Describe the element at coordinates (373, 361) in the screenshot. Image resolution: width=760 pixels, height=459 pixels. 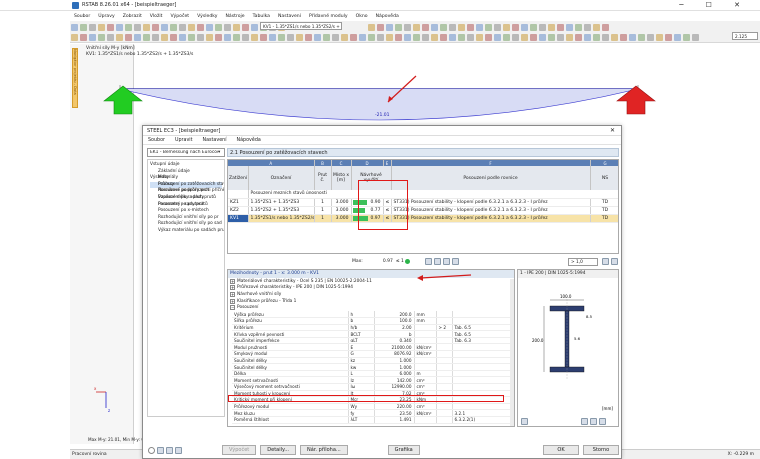
I see `property-row: Součinitel délky kz 1.000` at that location.